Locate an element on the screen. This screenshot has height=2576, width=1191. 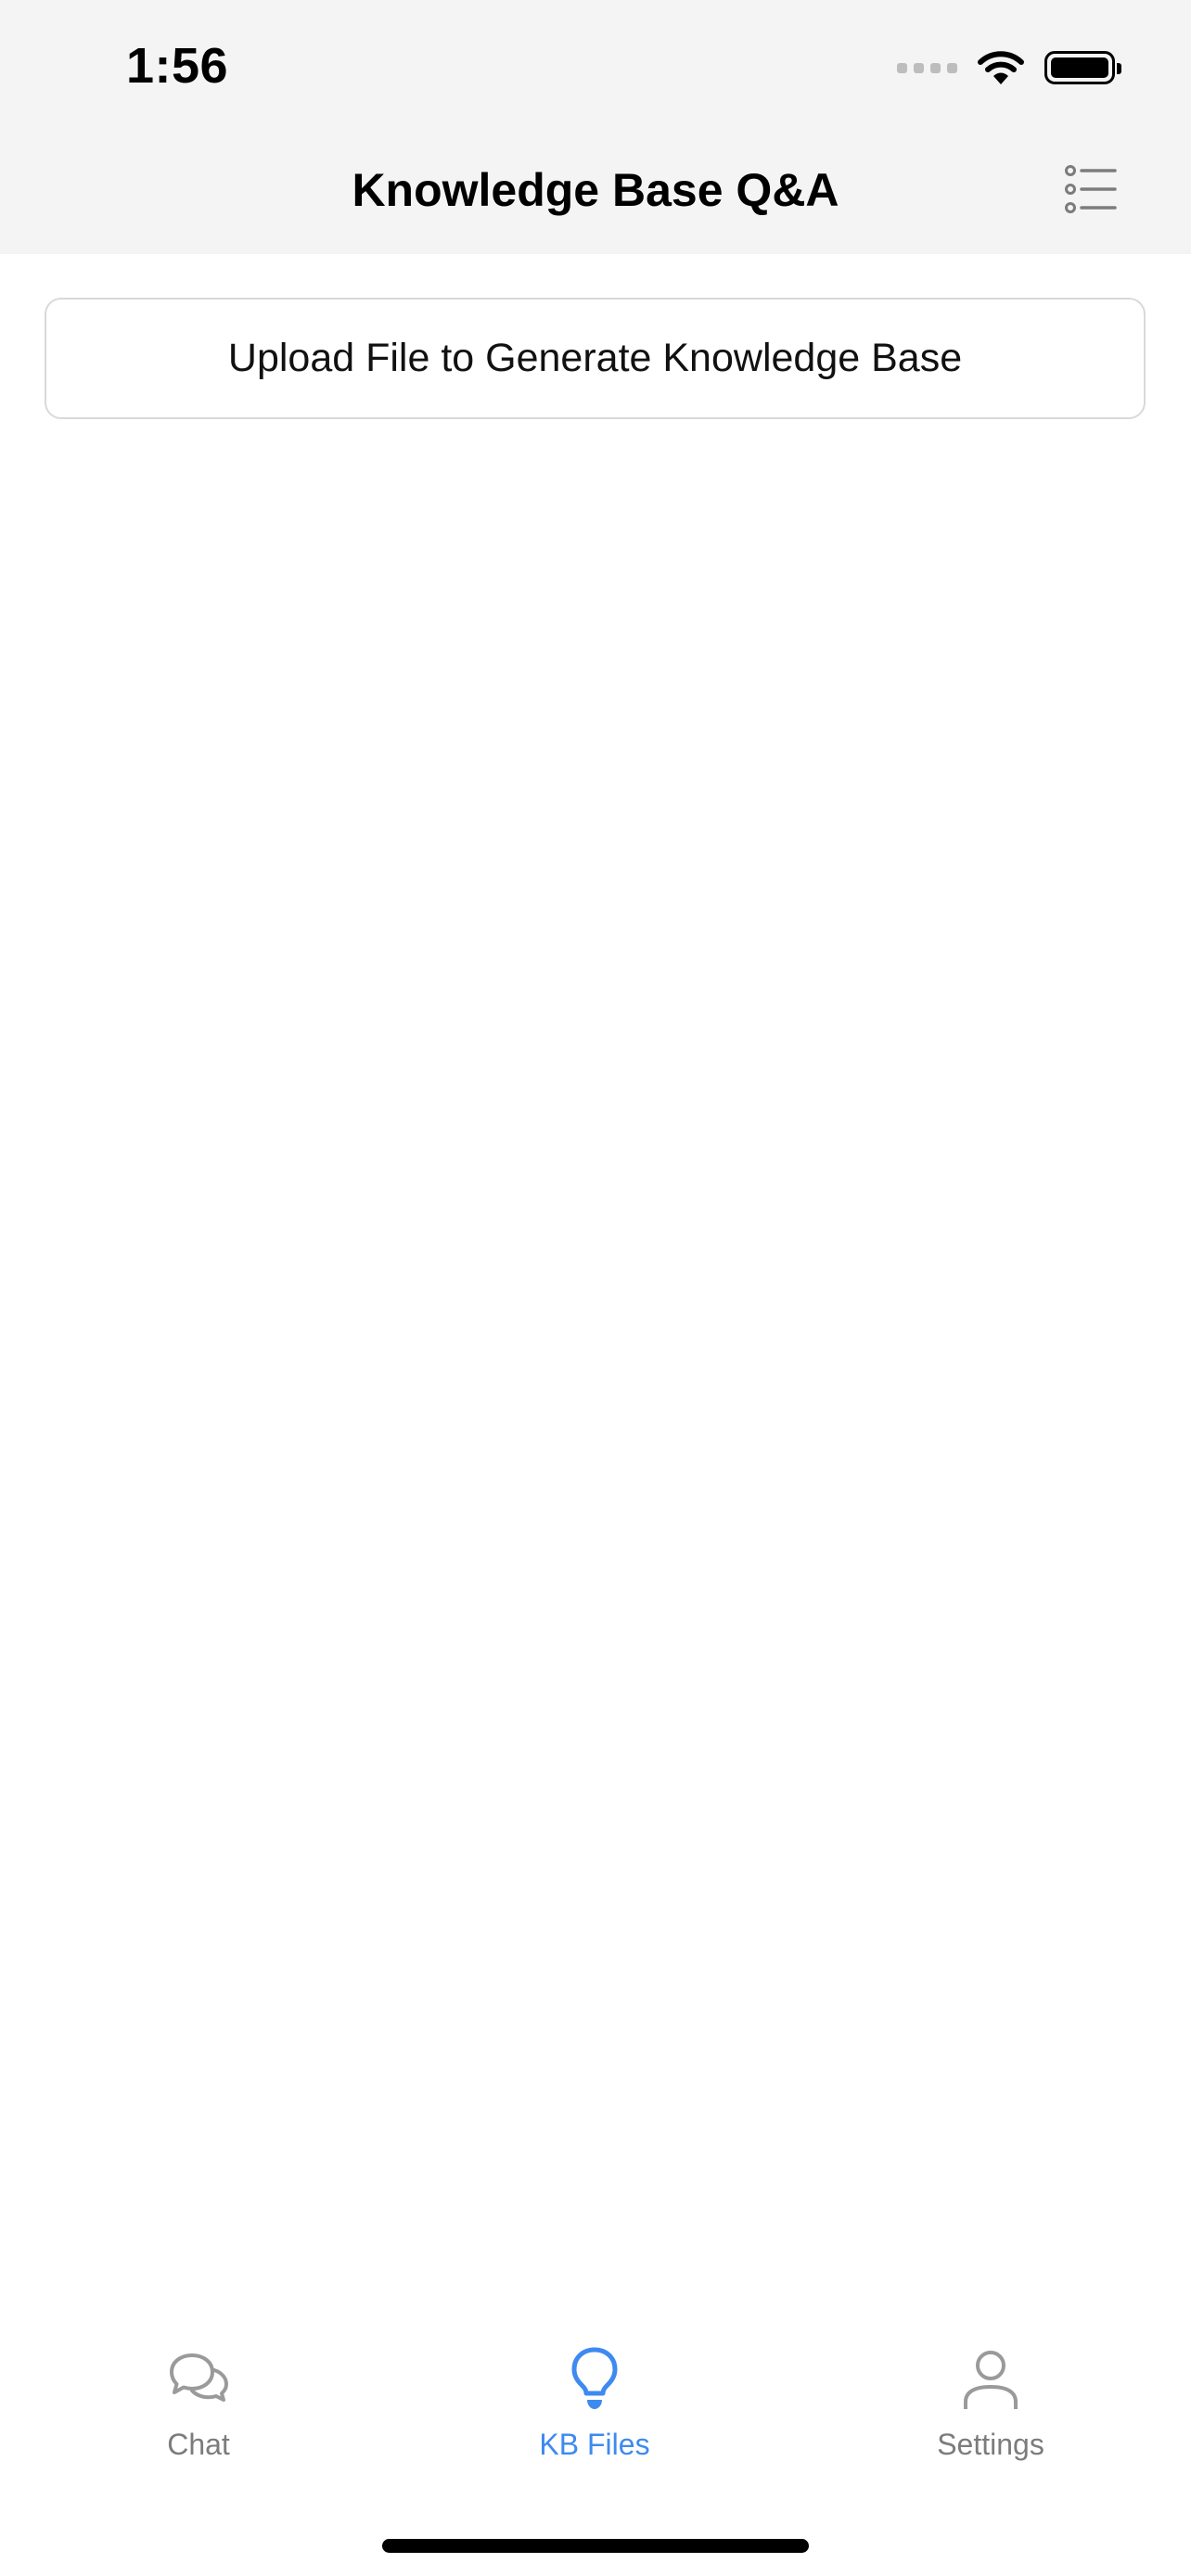
tab-label: Settings is located at coordinates (990, 2445).